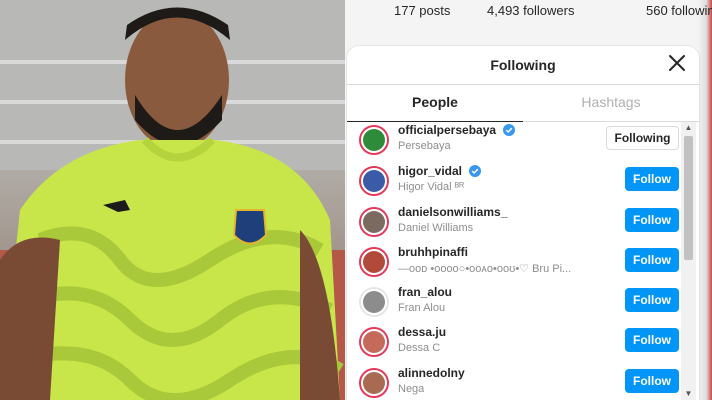 The height and width of the screenshot is (400, 712). What do you see at coordinates (440, 171) in the screenshot?
I see `username: higor_vidal` at bounding box center [440, 171].